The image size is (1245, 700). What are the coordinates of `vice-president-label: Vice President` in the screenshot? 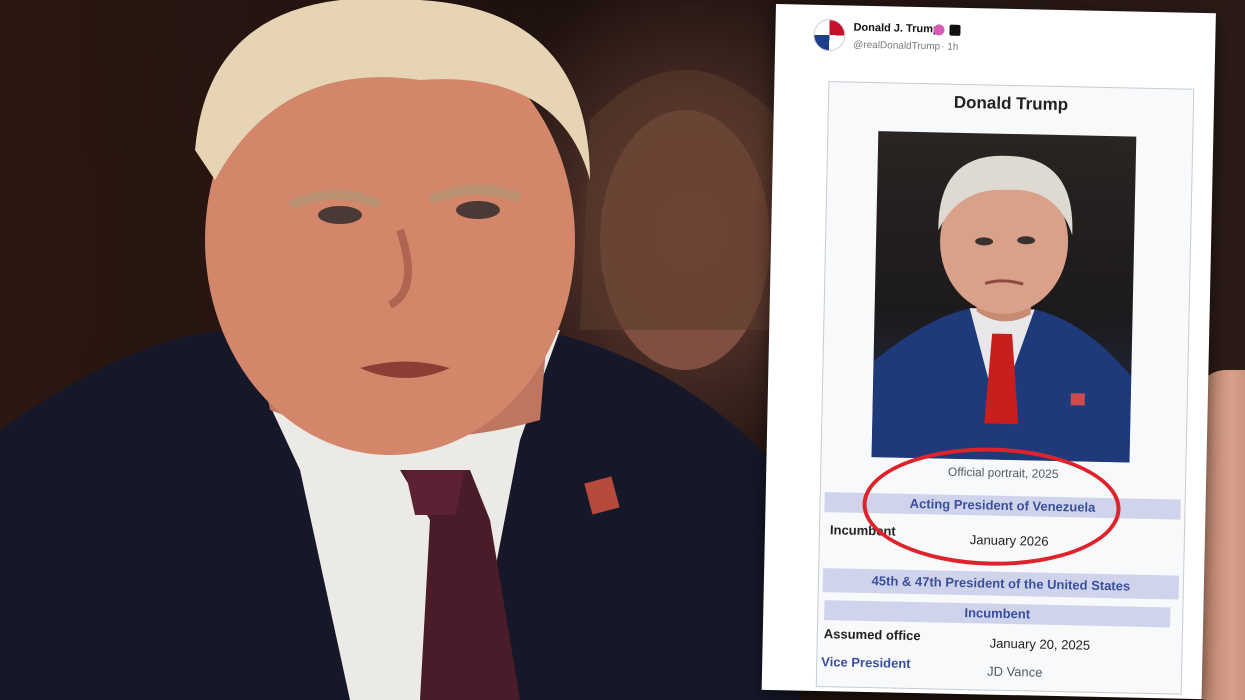 It's located at (866, 662).